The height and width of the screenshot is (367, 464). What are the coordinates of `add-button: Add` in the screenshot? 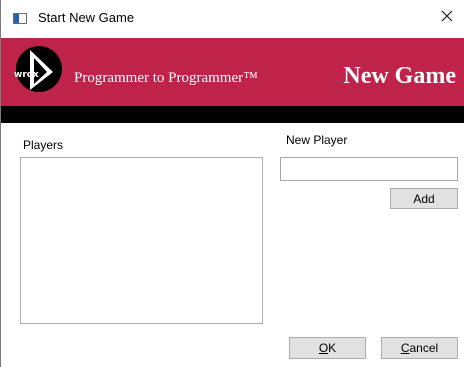 It's located at (424, 198).